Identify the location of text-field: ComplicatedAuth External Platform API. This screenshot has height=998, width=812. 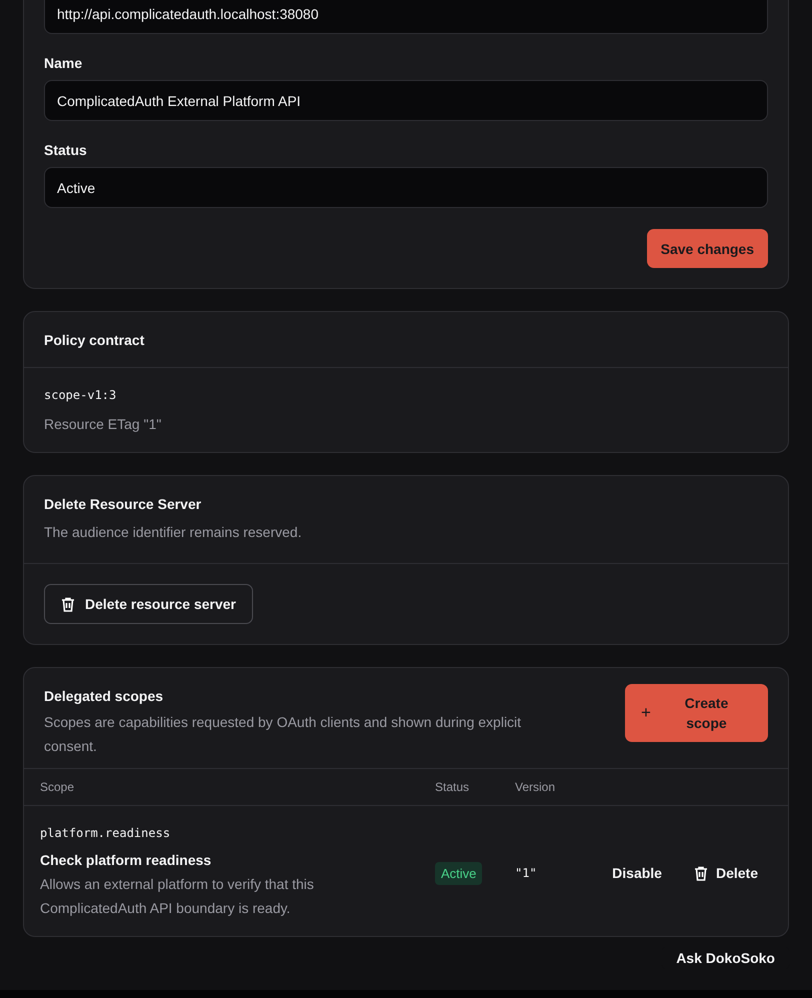
(406, 100).